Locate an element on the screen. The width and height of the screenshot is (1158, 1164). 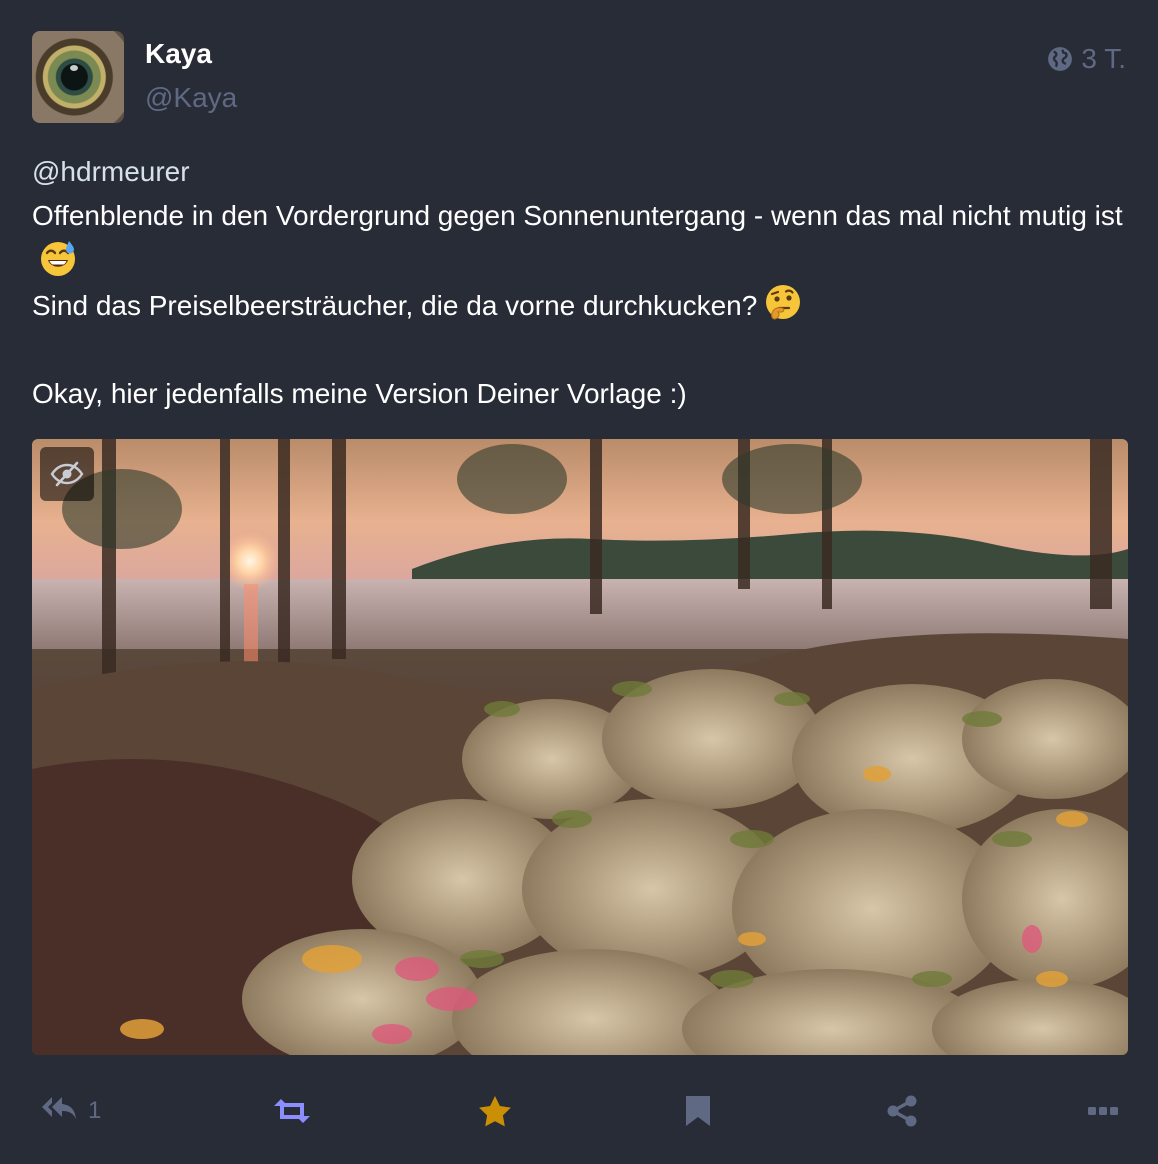
mention-link: @hdrmeurer is located at coordinates (111, 171).